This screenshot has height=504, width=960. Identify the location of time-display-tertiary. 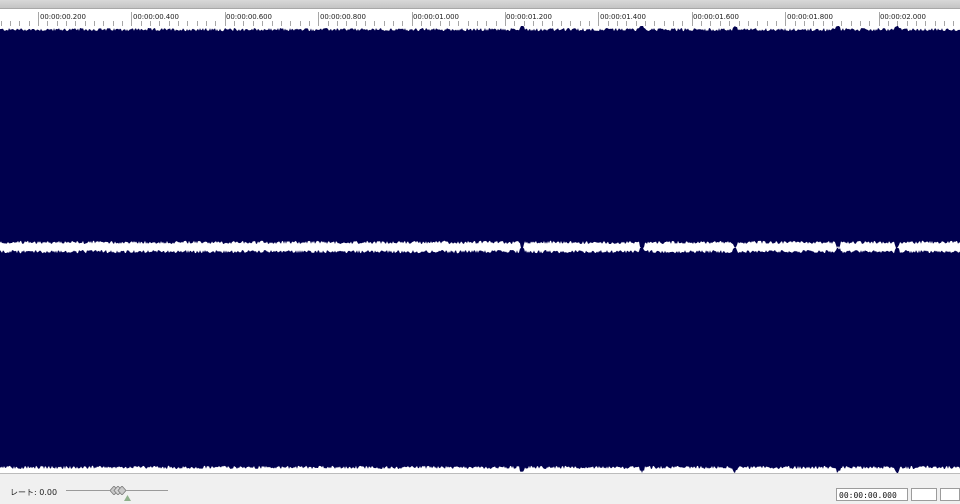
(950, 494).